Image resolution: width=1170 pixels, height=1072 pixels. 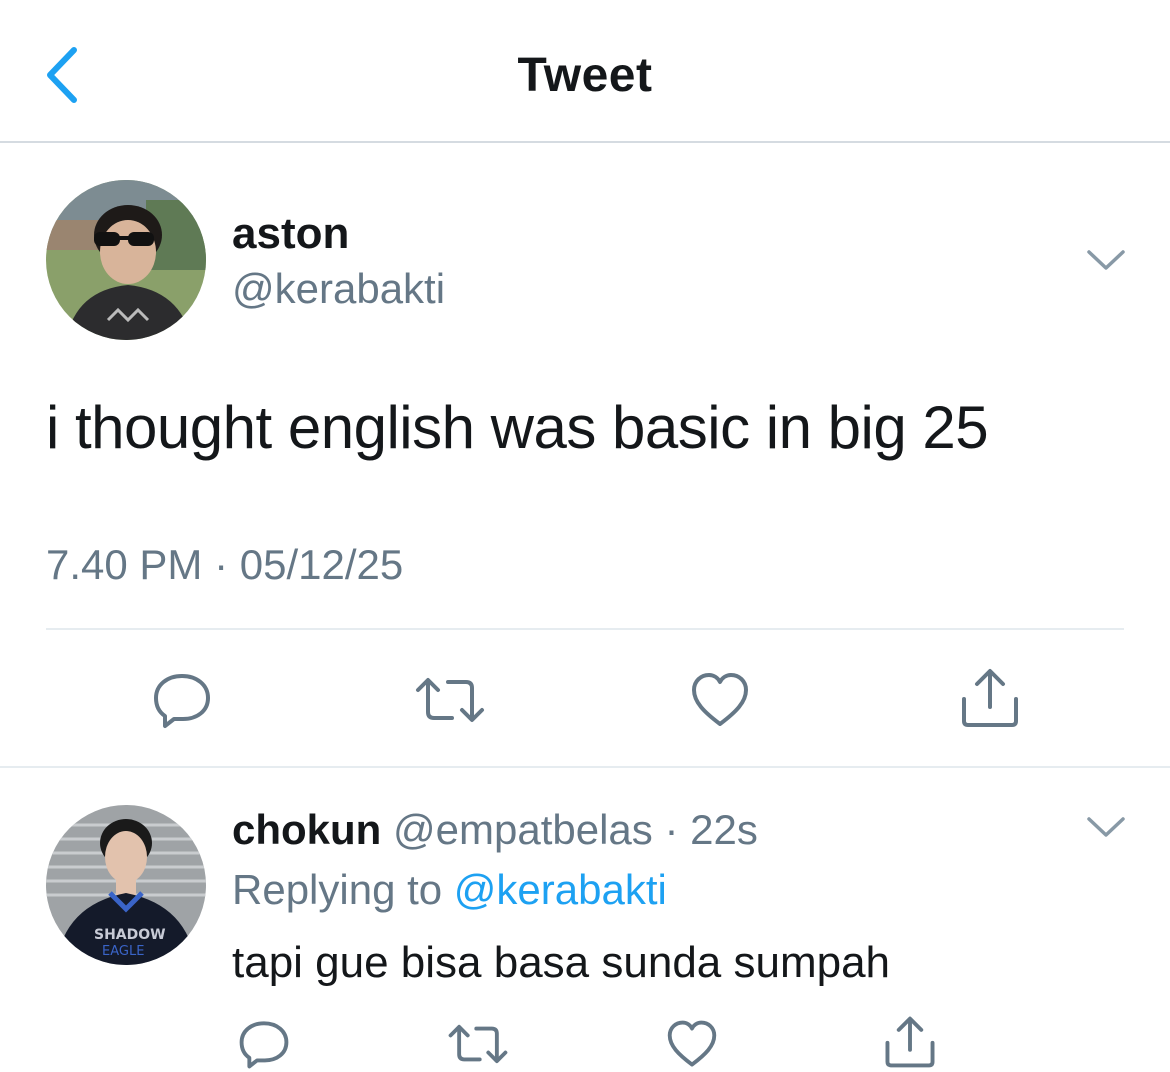 What do you see at coordinates (343, 889) in the screenshot?
I see `replying-to-label: Replying to` at bounding box center [343, 889].